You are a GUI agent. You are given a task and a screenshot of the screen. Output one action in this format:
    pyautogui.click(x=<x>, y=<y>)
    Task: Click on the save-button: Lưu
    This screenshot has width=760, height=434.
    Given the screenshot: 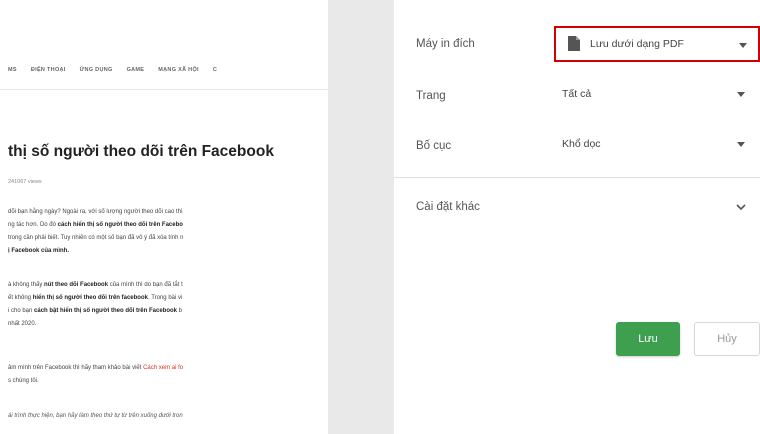 What is the action you would take?
    pyautogui.click(x=648, y=339)
    